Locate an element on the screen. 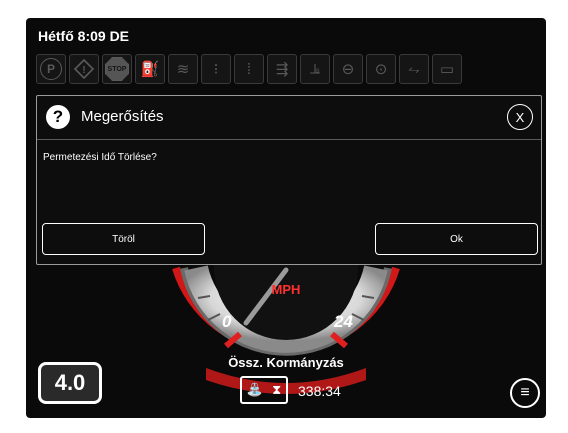  oil-level-icon: ⫡ is located at coordinates (315, 69).